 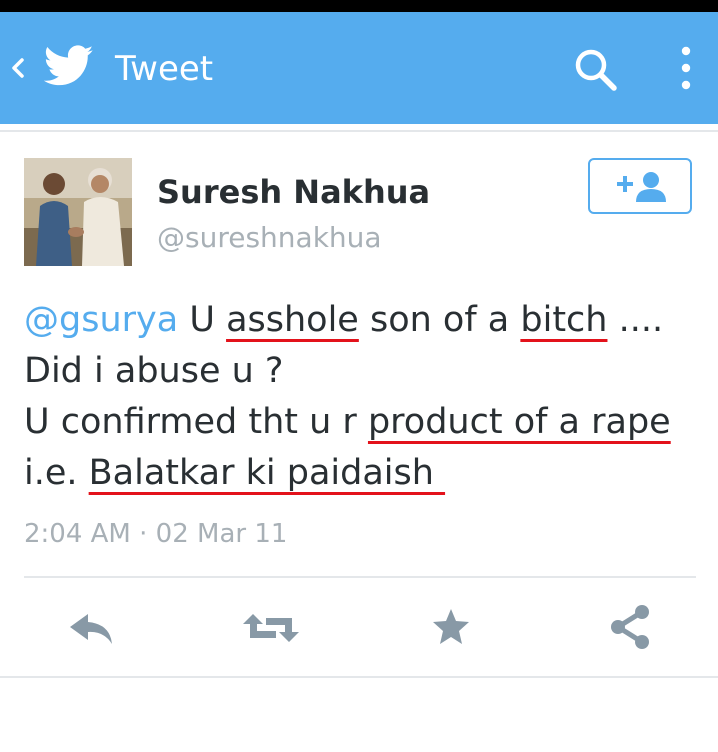 I want to click on share-icon, so click(x=630, y=627).